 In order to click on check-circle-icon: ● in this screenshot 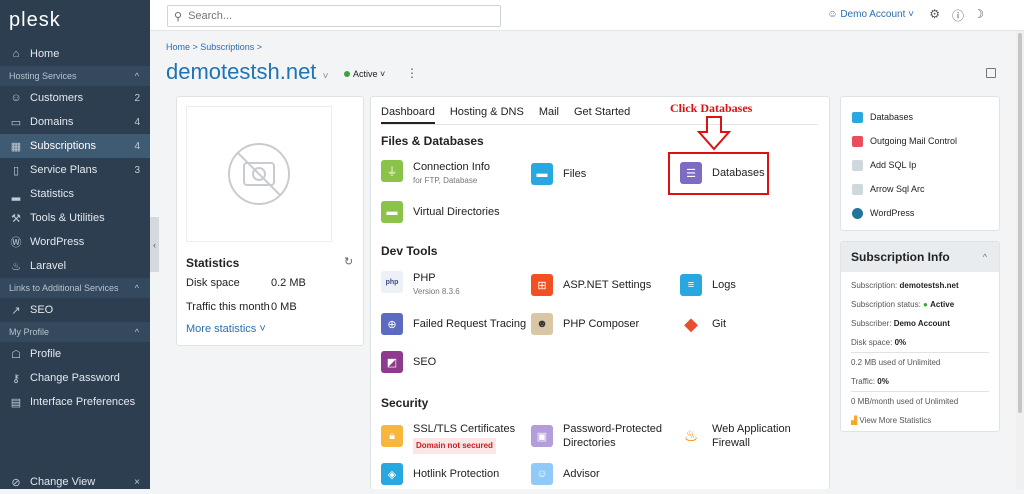, I will do `click(925, 304)`.